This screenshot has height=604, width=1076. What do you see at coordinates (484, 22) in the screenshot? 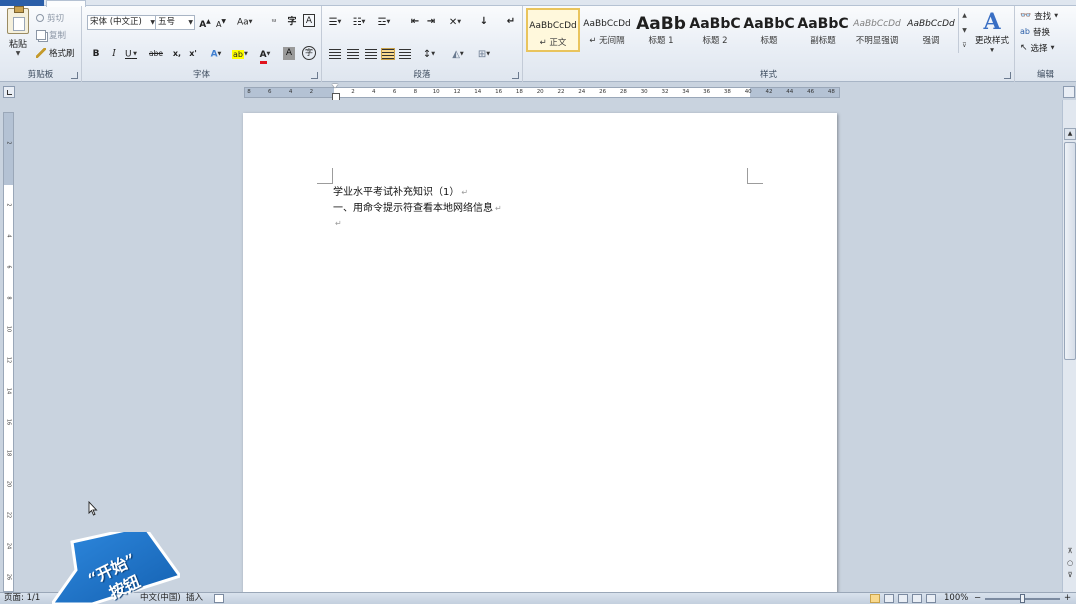
I see `sort-button: ↓` at bounding box center [484, 22].